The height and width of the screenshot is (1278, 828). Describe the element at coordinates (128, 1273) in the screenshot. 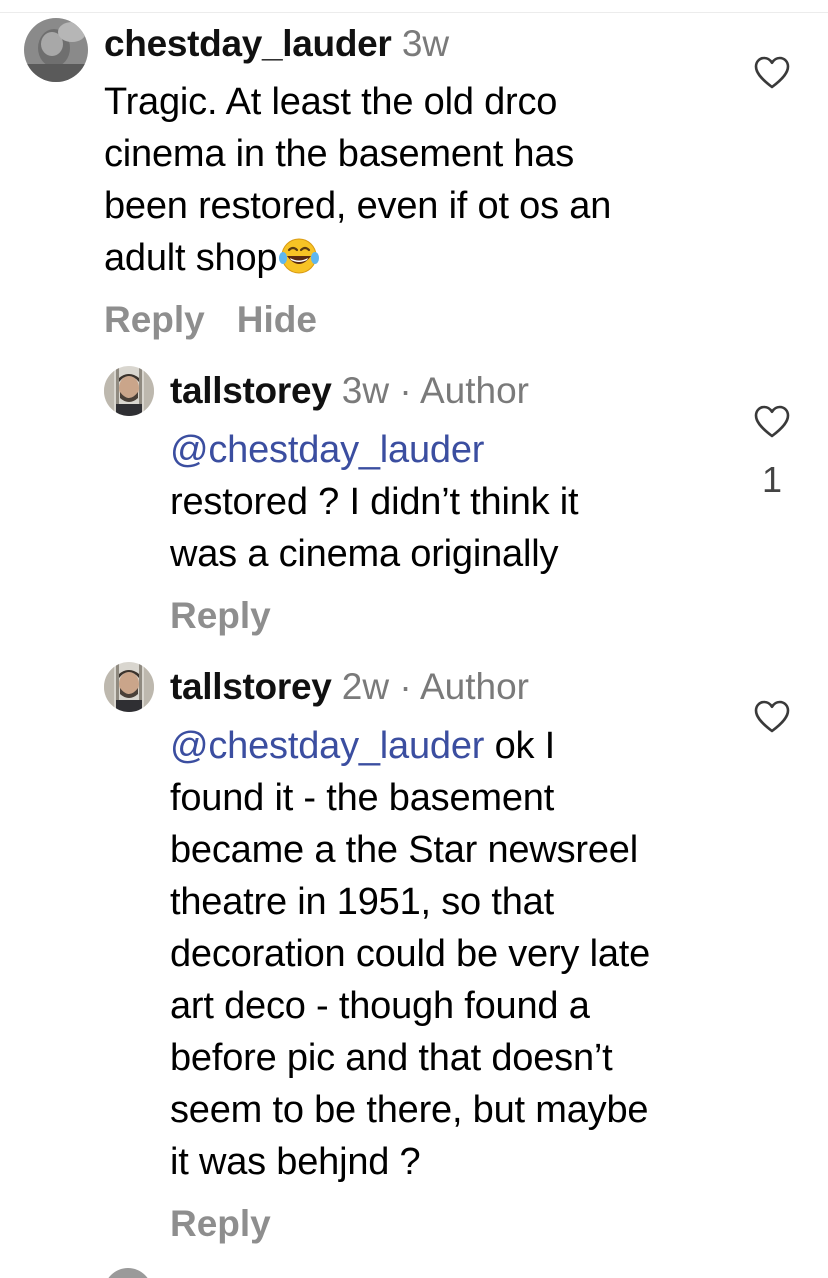

I see `next-comment-avatar` at that location.